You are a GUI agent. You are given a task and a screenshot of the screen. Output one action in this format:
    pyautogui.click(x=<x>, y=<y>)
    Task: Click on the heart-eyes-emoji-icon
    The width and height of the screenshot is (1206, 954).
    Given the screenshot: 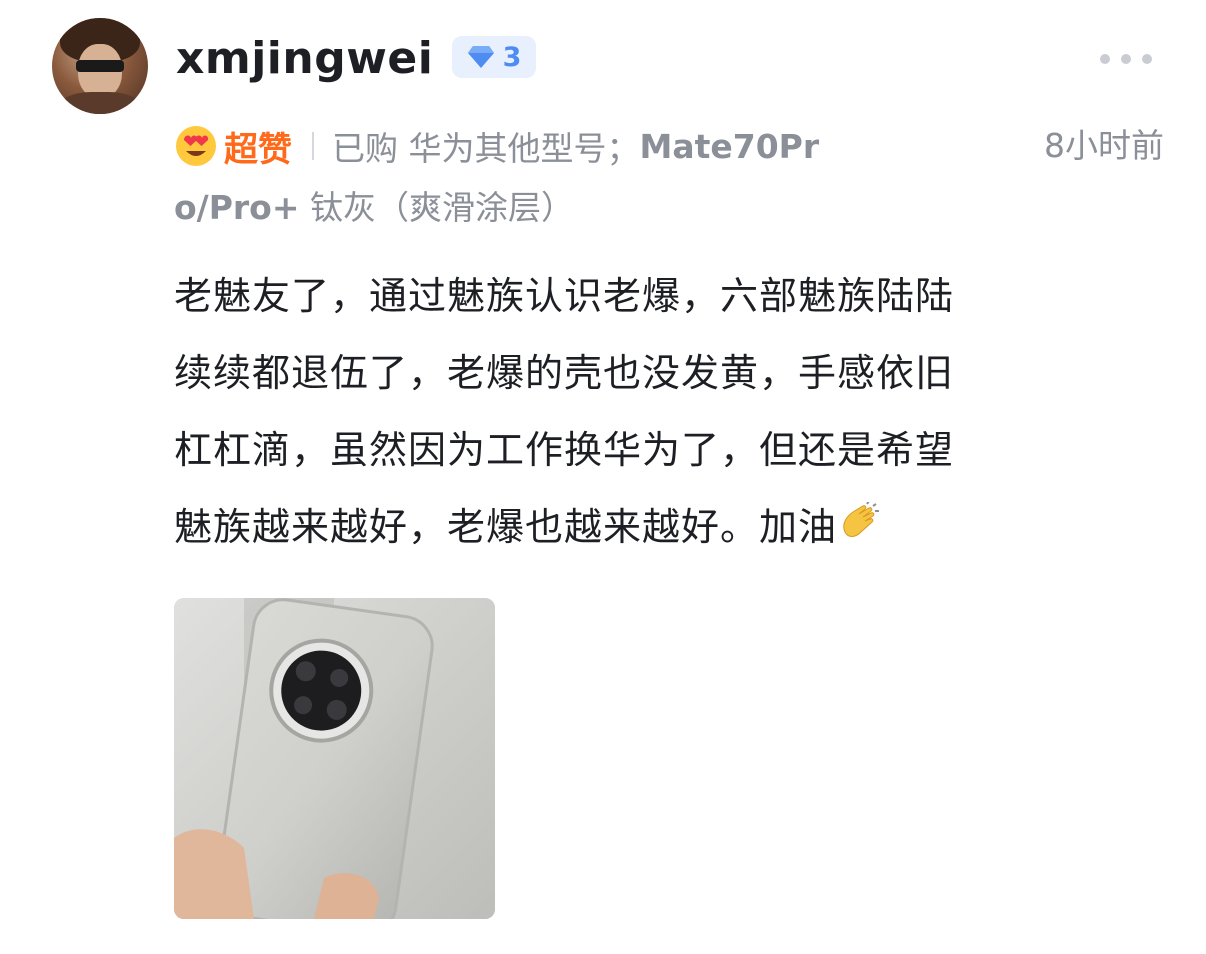 What is the action you would take?
    pyautogui.click(x=196, y=146)
    